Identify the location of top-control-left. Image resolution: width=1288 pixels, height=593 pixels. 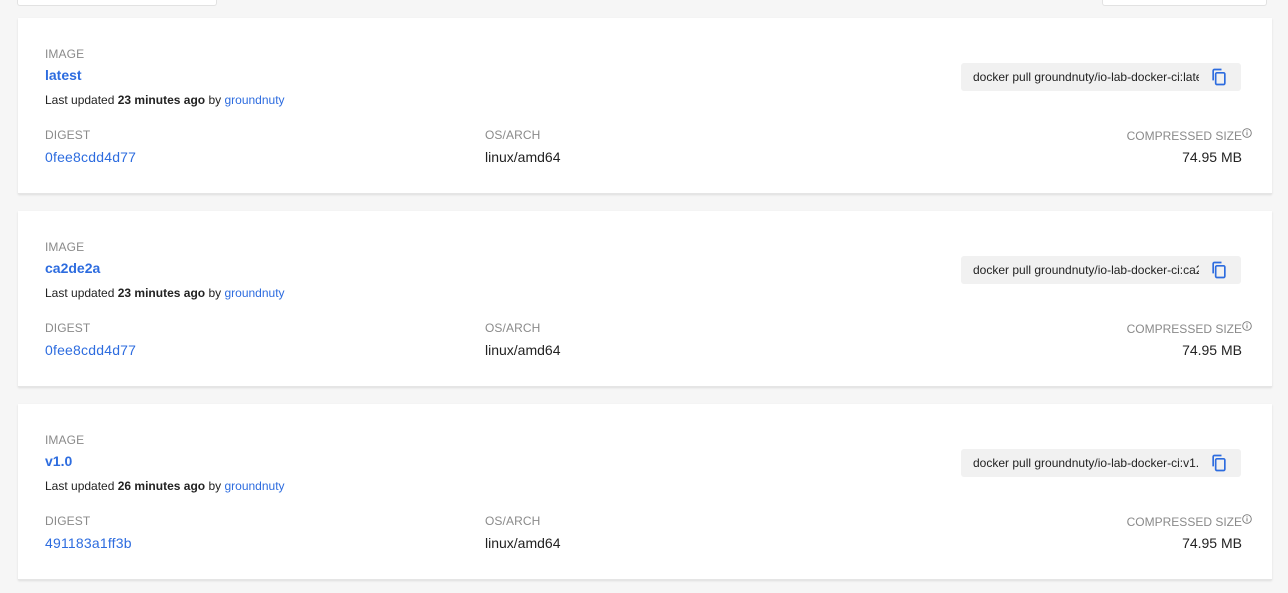
(117, 3).